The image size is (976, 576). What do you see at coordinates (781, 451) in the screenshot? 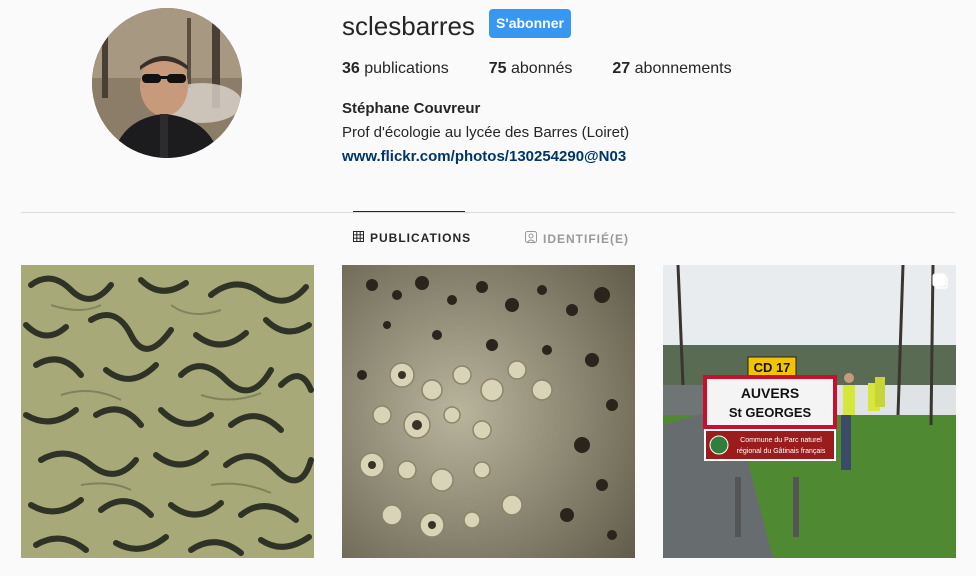
I see `sign-sub-line2: régional du Gâtinais français` at bounding box center [781, 451].